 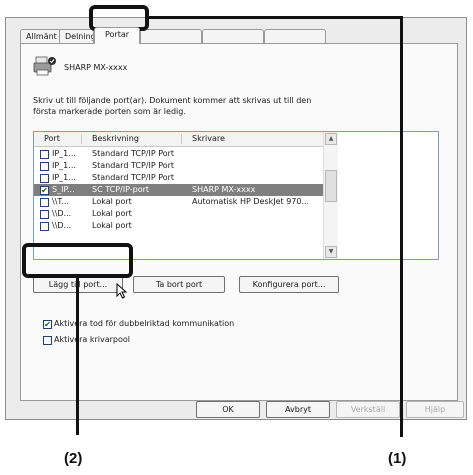 I want to click on callout-2-label: (2), so click(x=73, y=458).